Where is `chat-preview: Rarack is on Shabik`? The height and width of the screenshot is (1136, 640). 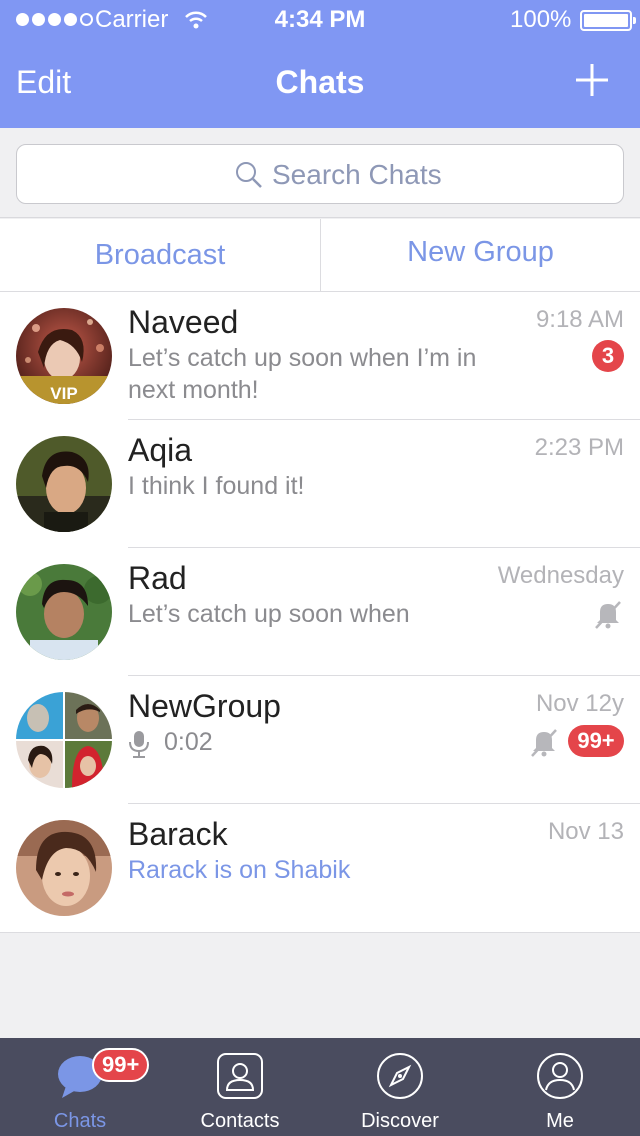 chat-preview: Rarack is on Shabik is located at coordinates (239, 870).